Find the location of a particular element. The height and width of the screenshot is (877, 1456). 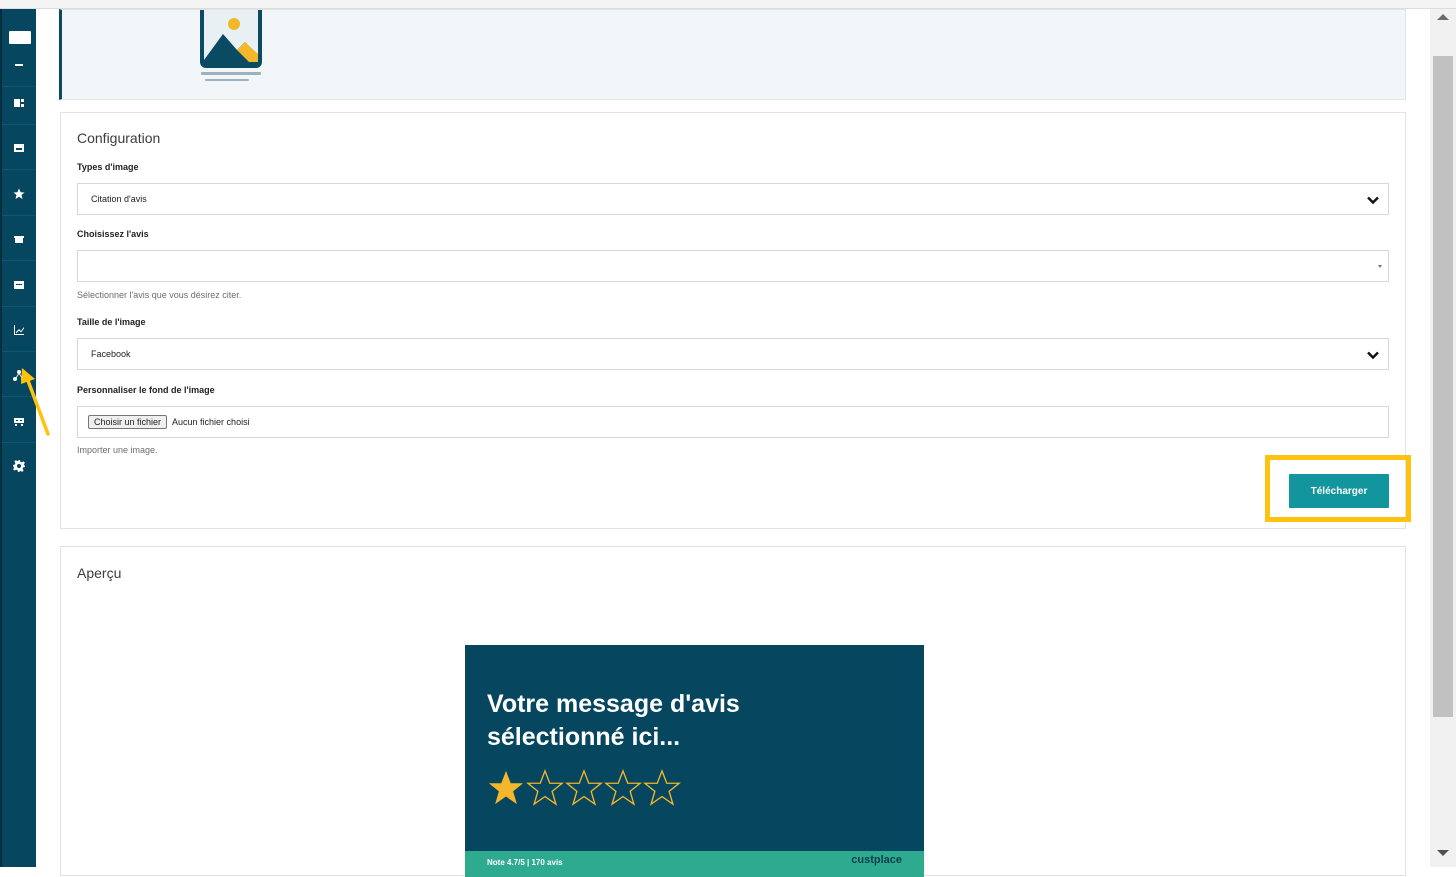

caret-down-icon is located at coordinates (1380, 266).